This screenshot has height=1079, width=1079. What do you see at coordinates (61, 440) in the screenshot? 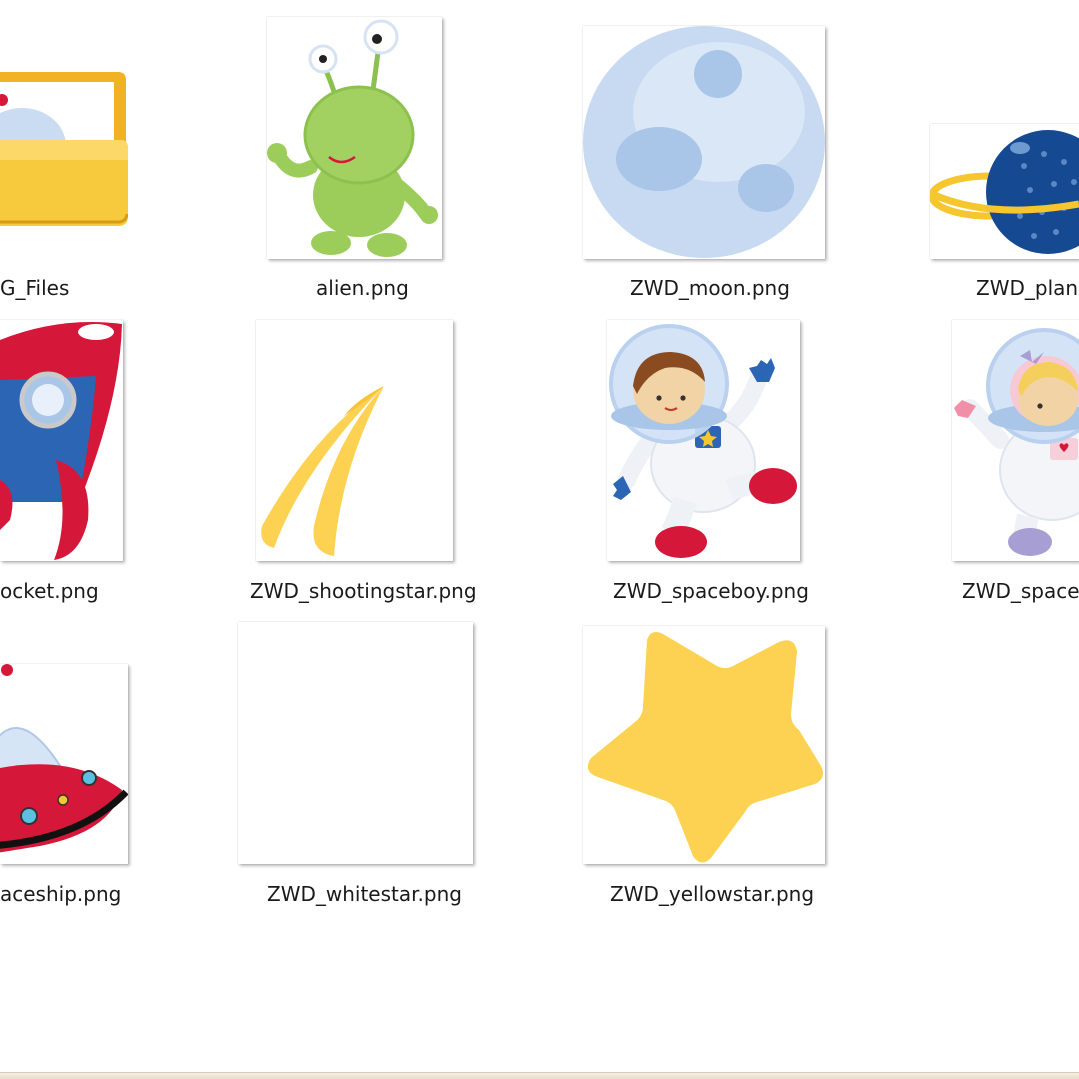
I see `rocket-icon` at bounding box center [61, 440].